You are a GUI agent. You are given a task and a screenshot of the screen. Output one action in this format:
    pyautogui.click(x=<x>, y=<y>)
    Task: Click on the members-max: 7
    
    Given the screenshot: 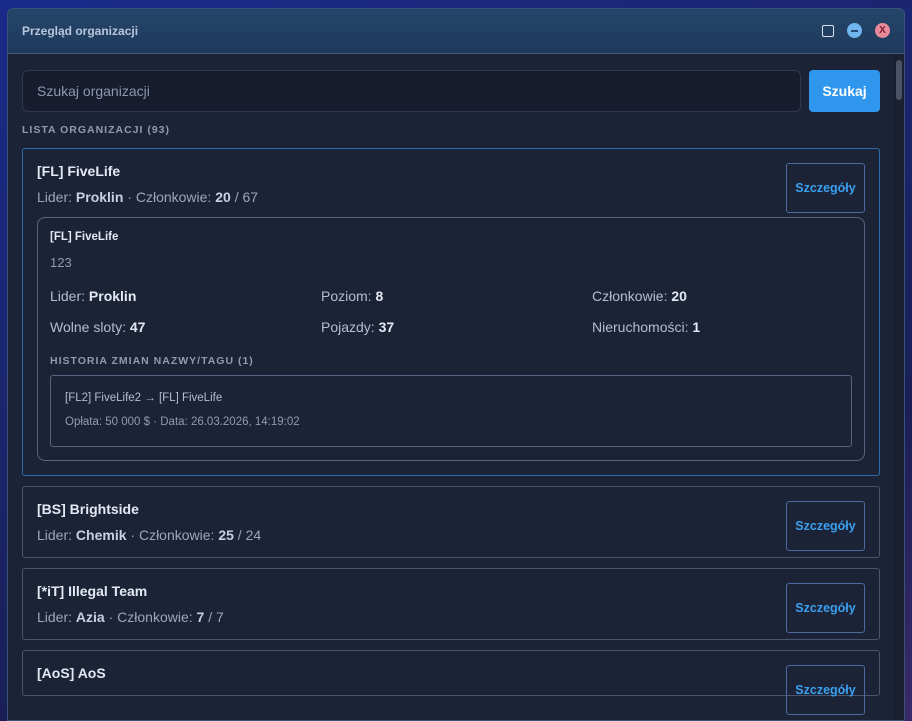 What is the action you would take?
    pyautogui.click(x=220, y=617)
    